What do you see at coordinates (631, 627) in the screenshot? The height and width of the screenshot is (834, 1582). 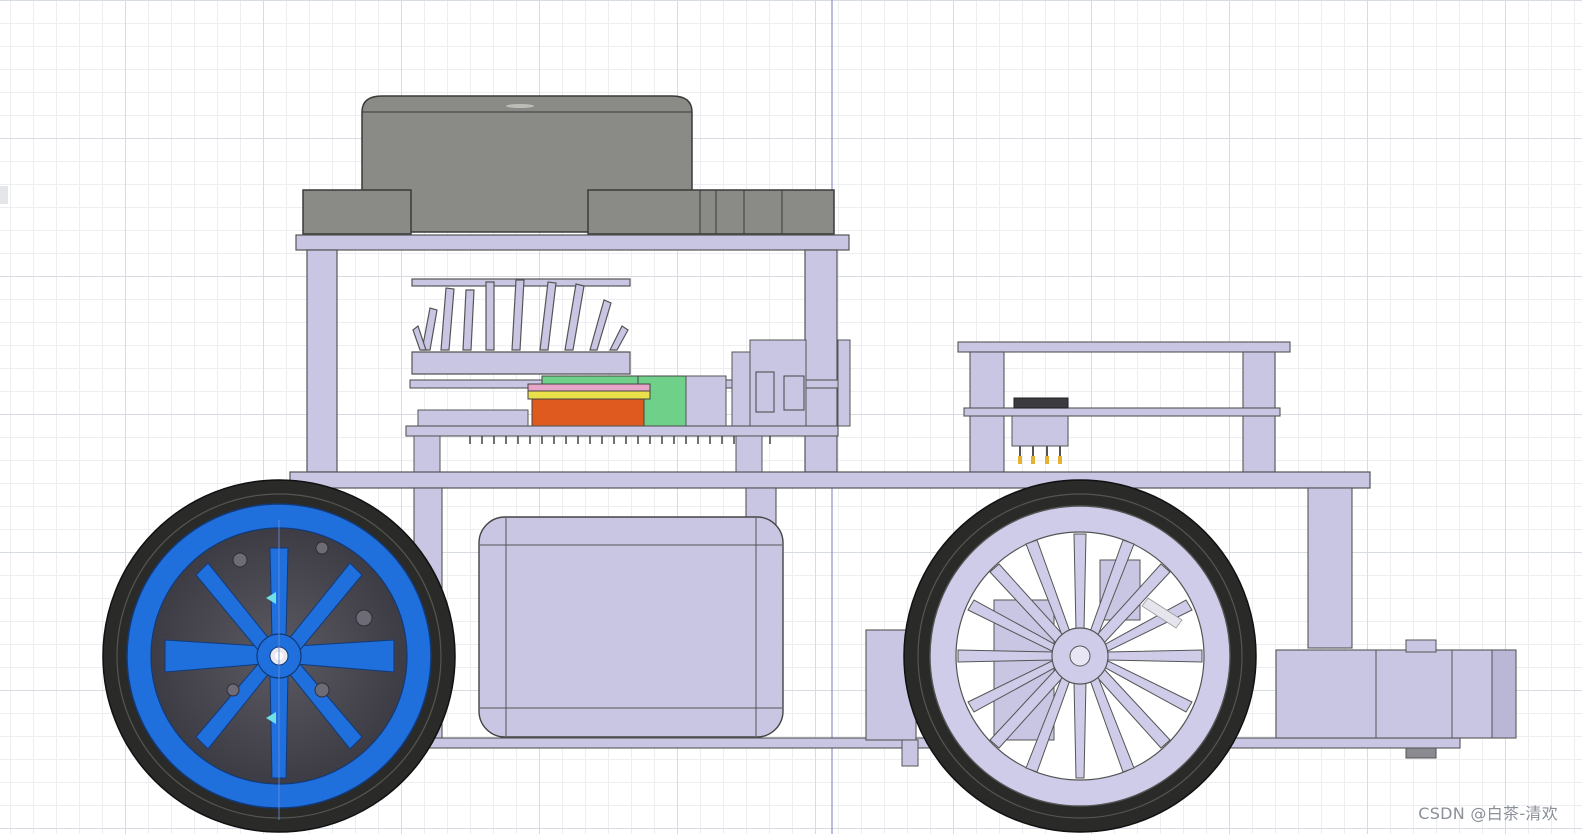 I see `battery-pack` at bounding box center [631, 627].